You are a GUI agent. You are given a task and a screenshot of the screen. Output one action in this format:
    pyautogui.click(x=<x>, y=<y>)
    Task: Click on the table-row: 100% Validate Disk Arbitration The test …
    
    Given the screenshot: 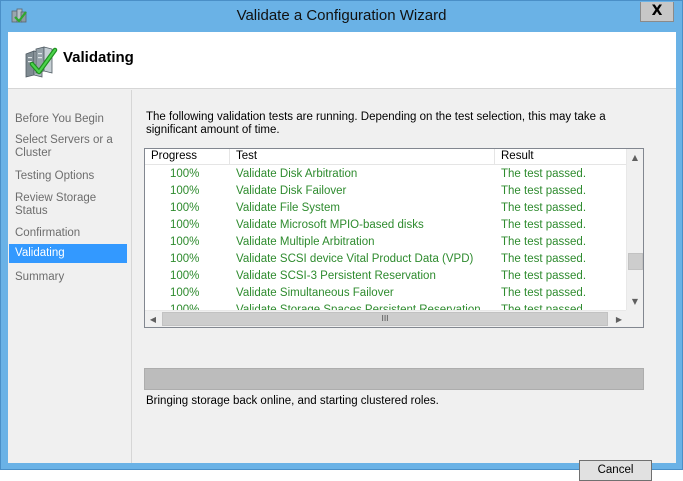 What is the action you would take?
    pyautogui.click(x=386, y=174)
    